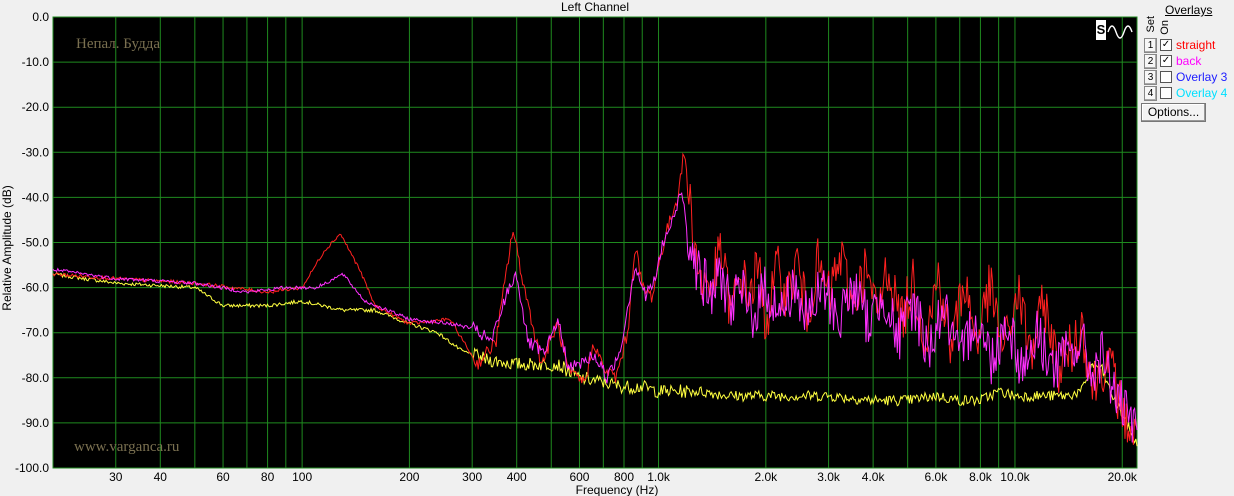 This screenshot has width=1234, height=496. I want to click on y-tick-label: -100.0, so click(32, 468).